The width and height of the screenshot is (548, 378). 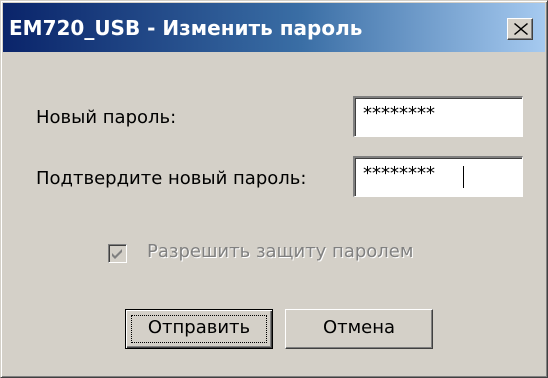 I want to click on window-title: EM720_USB - Изменить пароль, so click(x=186, y=28).